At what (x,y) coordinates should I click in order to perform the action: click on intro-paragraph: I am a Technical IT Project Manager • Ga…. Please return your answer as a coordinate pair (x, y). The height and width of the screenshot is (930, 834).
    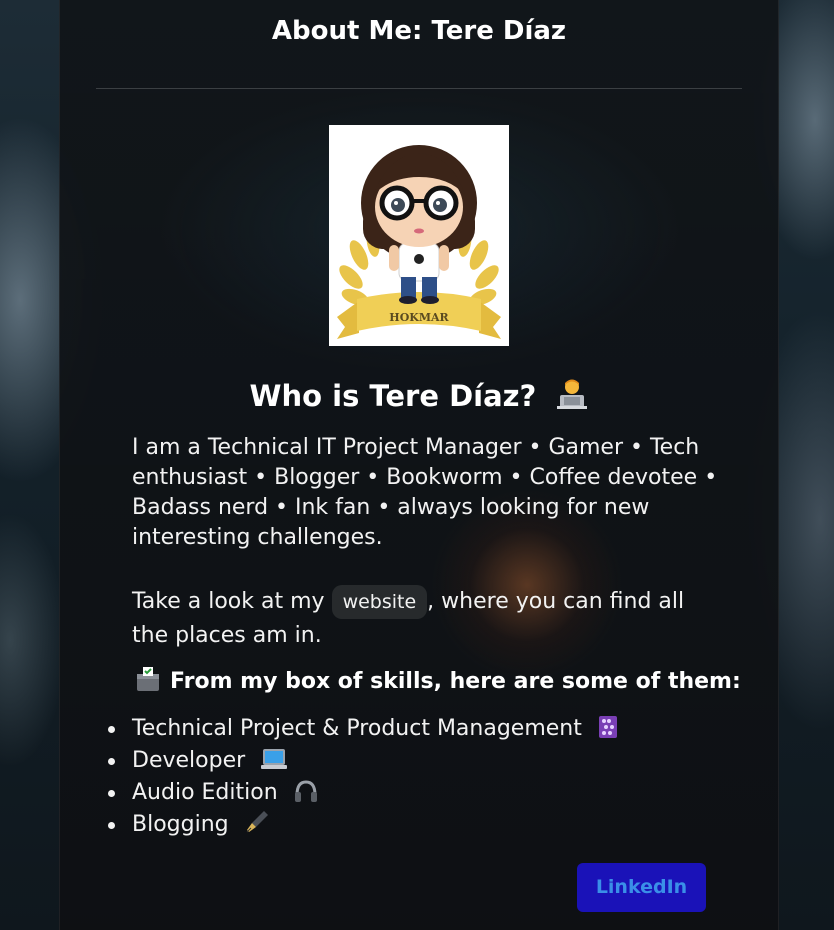
    Looking at the image, I should click on (425, 492).